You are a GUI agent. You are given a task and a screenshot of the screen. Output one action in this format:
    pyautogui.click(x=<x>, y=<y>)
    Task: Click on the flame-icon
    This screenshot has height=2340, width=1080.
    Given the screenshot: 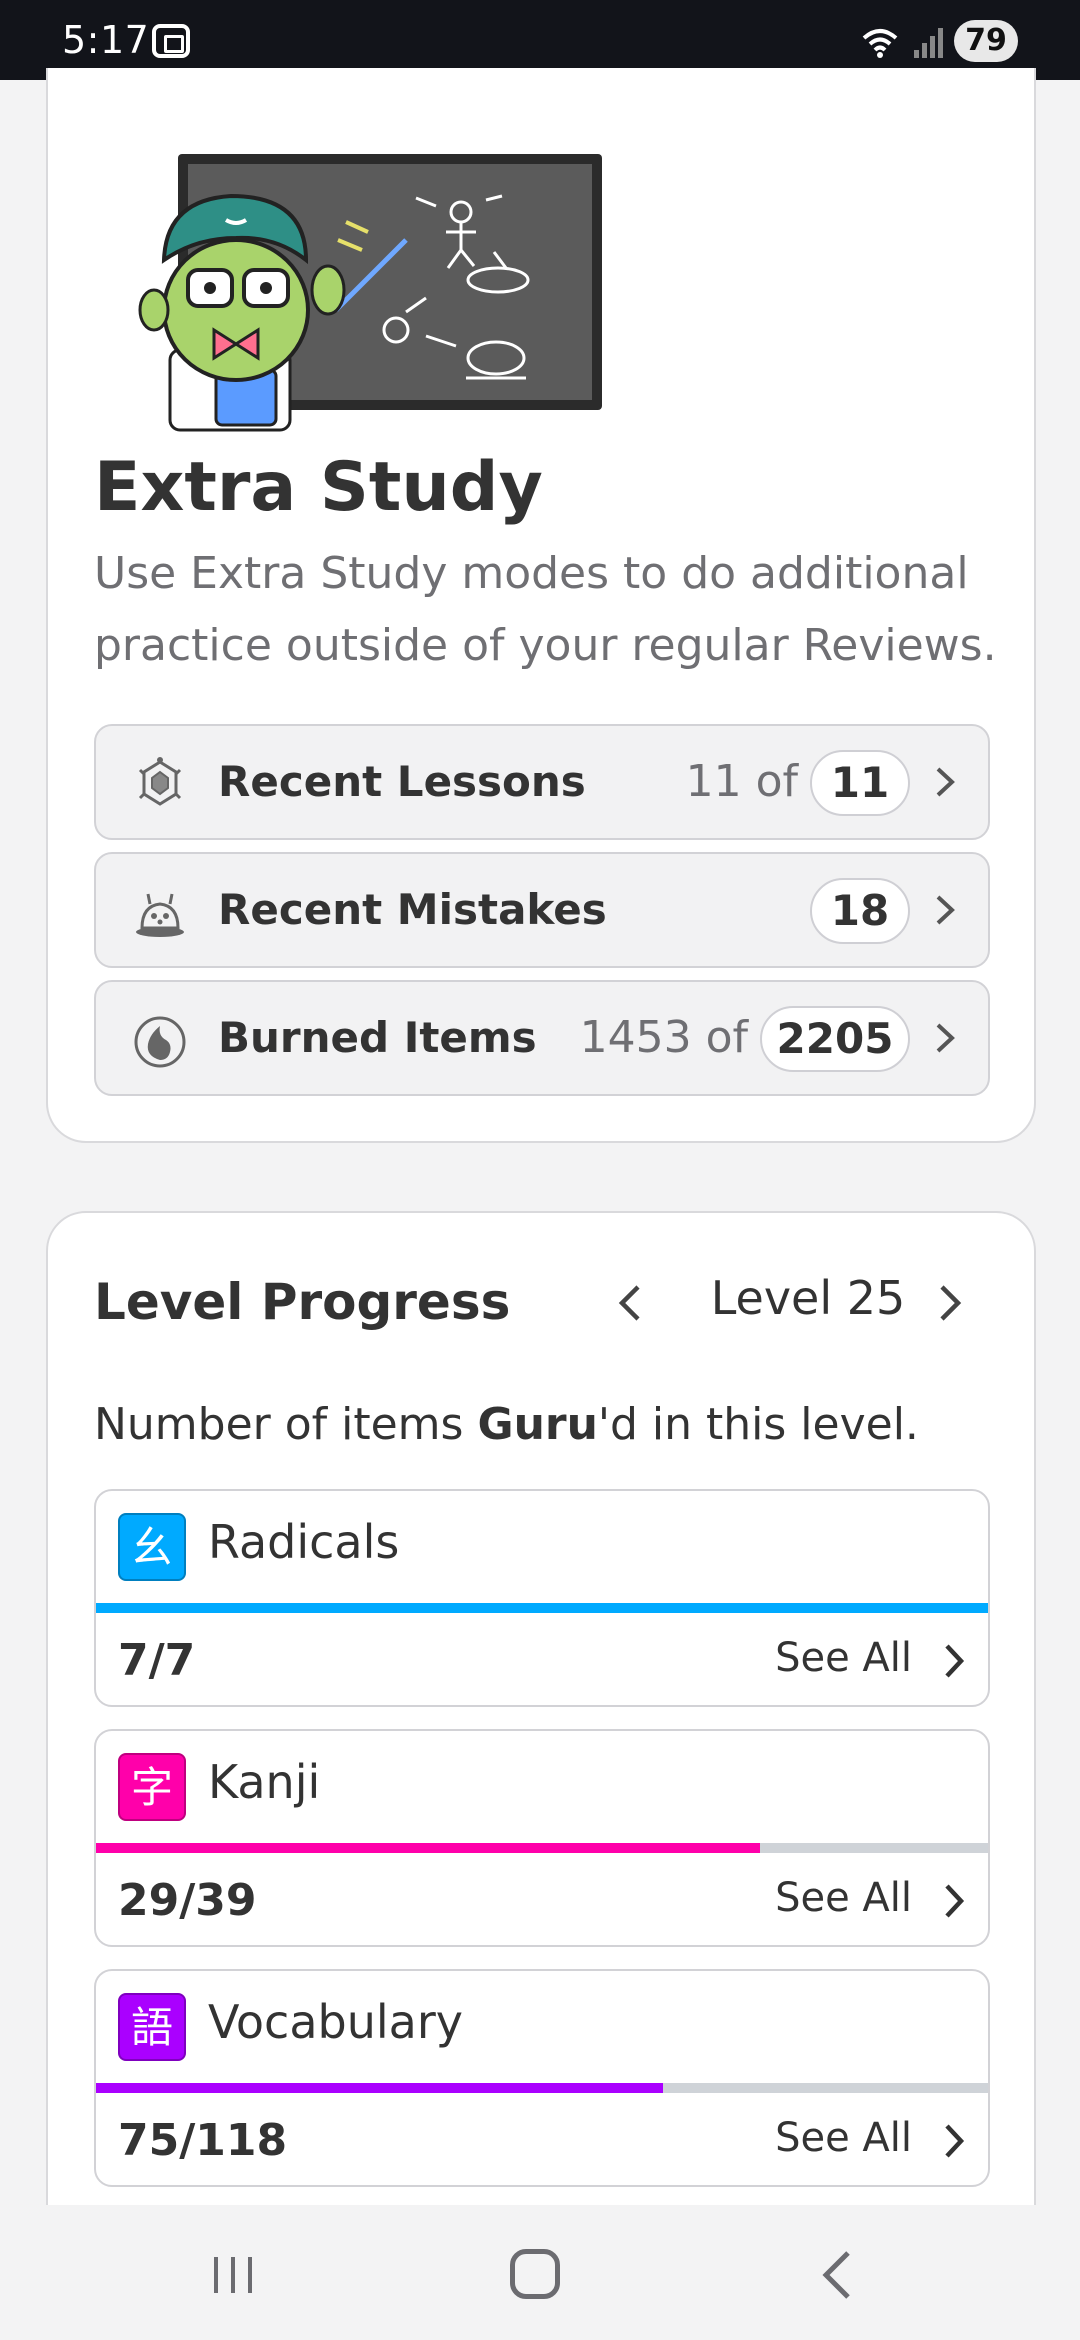 What is the action you would take?
    pyautogui.click(x=160, y=1042)
    